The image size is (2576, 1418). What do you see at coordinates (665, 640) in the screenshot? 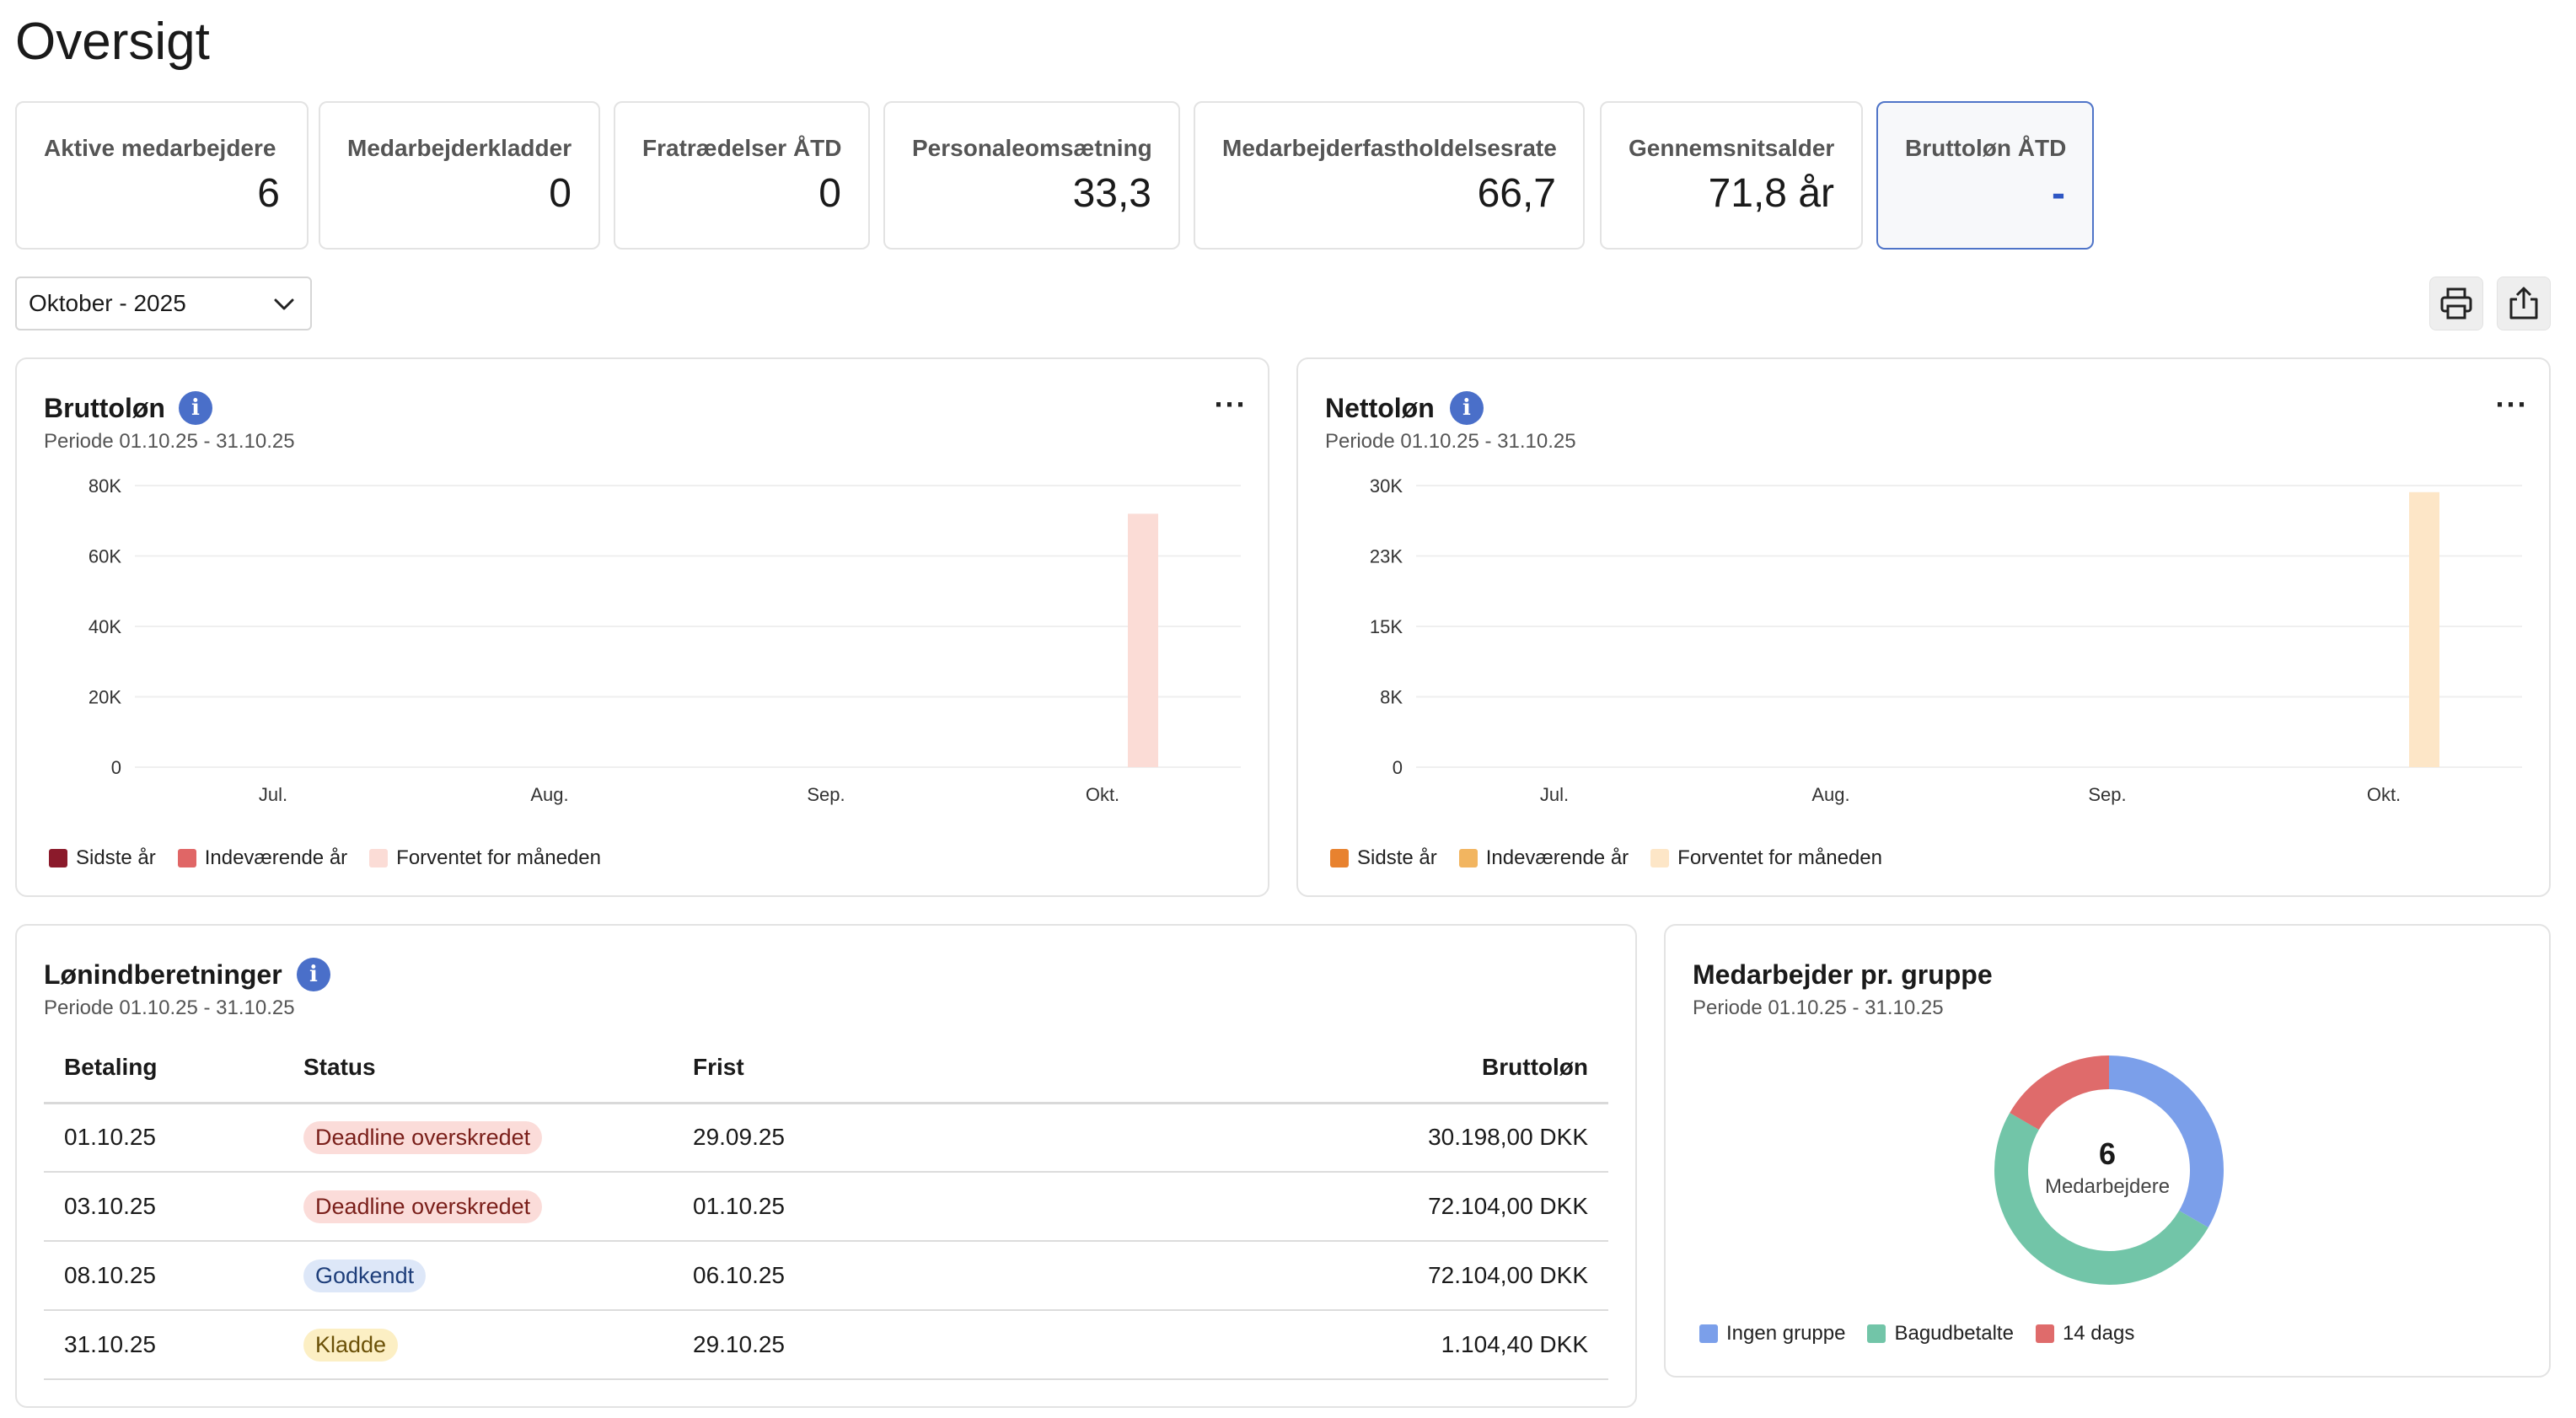
I see `gross-pay-bar-chart: 0 20K 40K 60K 80K Jul. Aug. Sep. Okt.` at bounding box center [665, 640].